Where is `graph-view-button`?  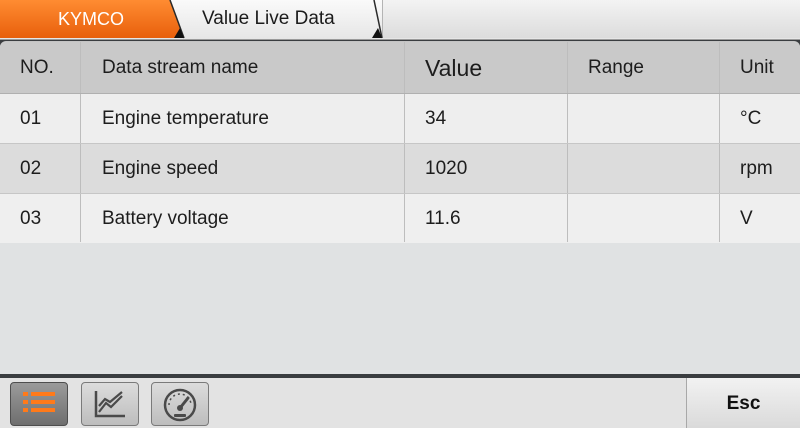
graph-view-button is located at coordinates (110, 404).